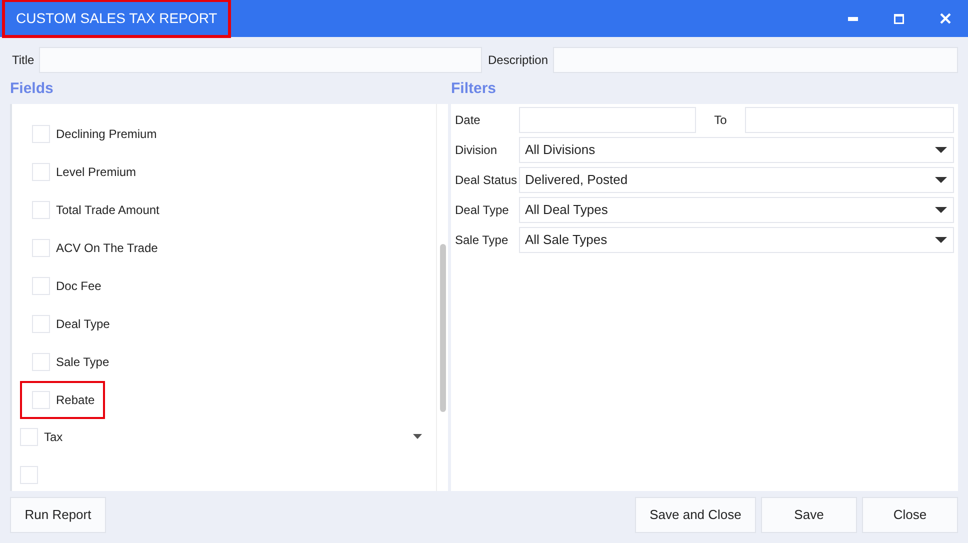 The height and width of the screenshot is (543, 968). Describe the element at coordinates (945, 18) in the screenshot. I see `close-icon` at that location.